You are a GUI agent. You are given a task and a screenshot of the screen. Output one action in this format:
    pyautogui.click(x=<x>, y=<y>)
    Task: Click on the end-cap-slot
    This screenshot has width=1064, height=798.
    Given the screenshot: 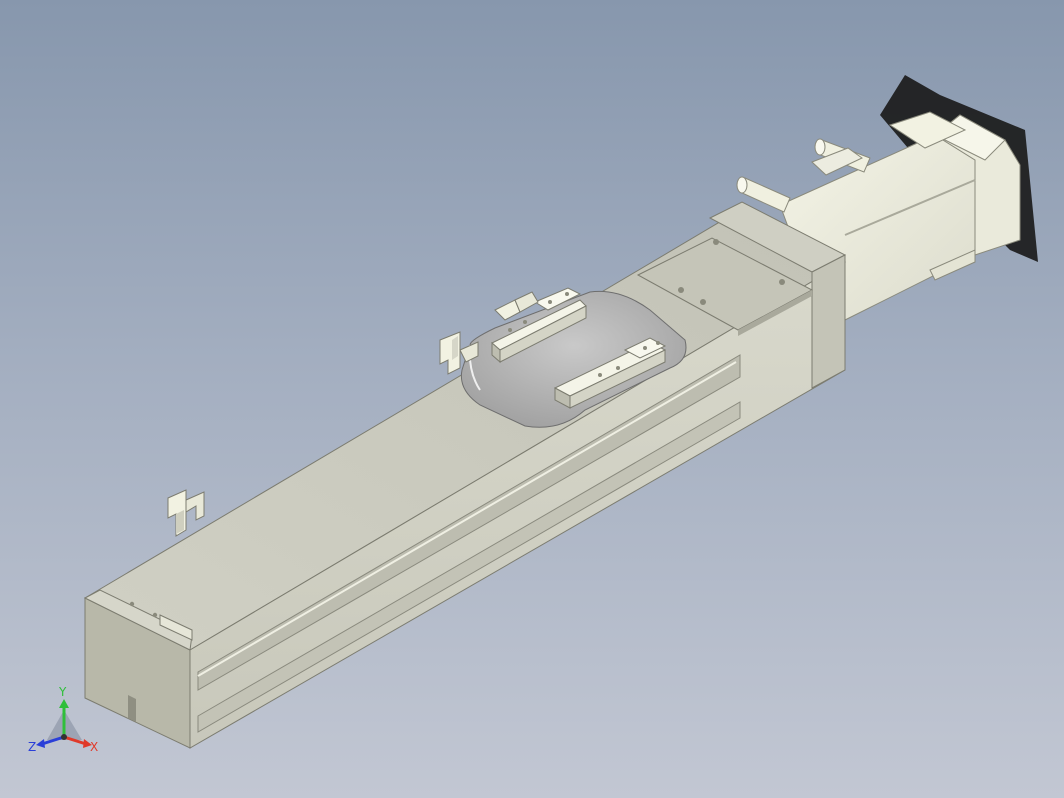 What is the action you would take?
    pyautogui.click(x=132, y=708)
    